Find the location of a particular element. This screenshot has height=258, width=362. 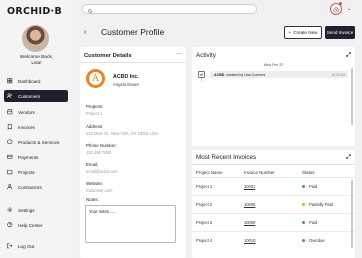

activity-time: 10:00 AM is located at coordinates (338, 75).